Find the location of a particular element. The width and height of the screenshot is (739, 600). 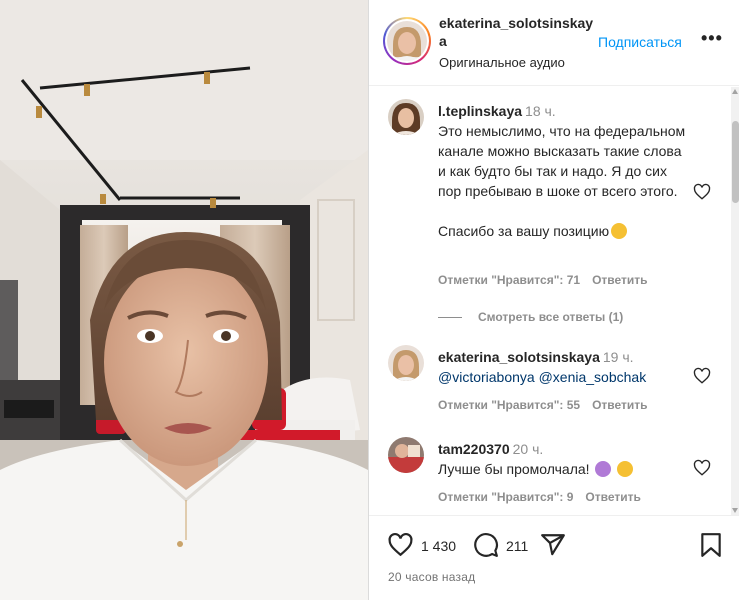

comment-username: ekaterina_solotsinskaya is located at coordinates (519, 357).